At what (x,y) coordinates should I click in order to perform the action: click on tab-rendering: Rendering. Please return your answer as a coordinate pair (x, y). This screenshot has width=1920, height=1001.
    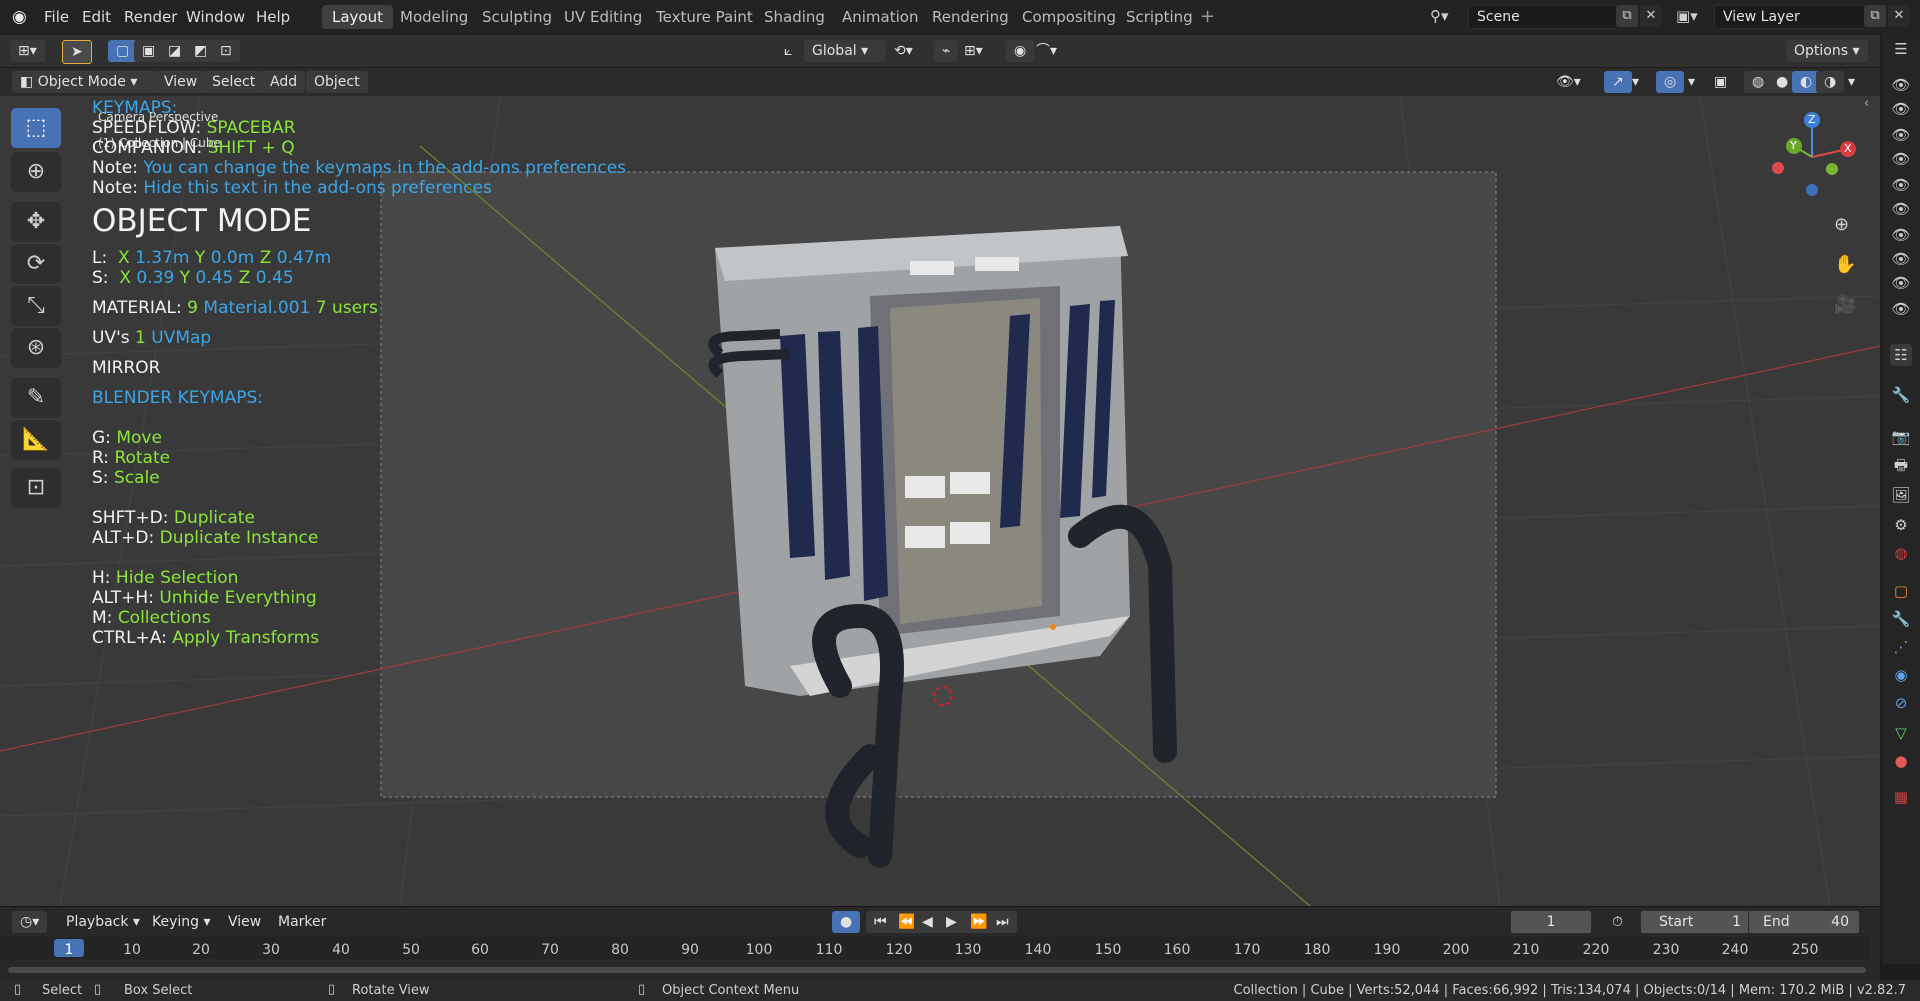
    Looking at the image, I should click on (970, 17).